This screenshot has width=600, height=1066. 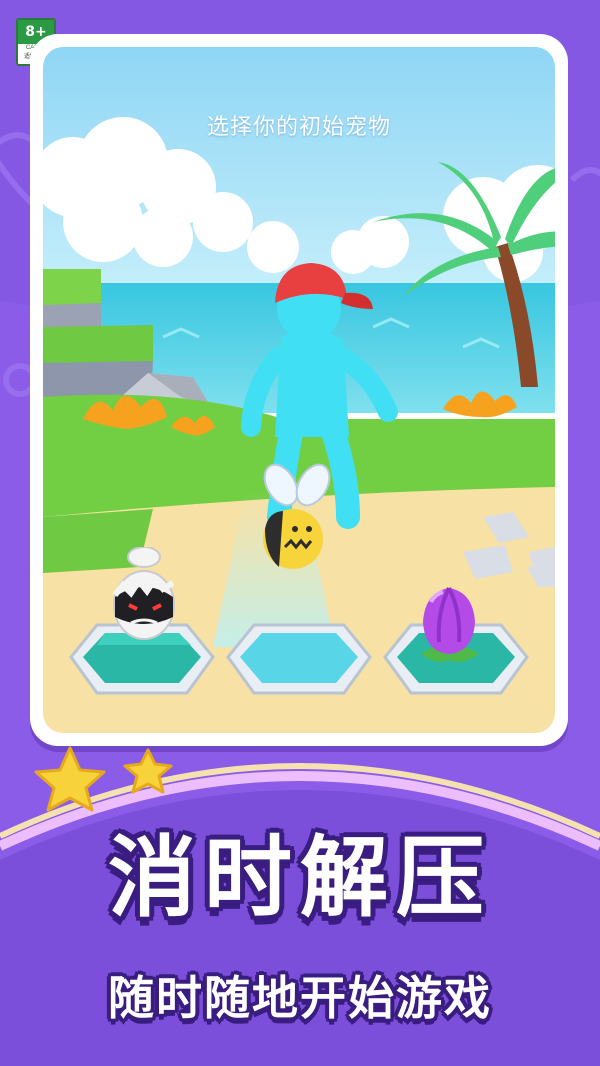 What do you see at coordinates (449, 627) in the screenshot?
I see `purple-flower-bud-icon` at bounding box center [449, 627].